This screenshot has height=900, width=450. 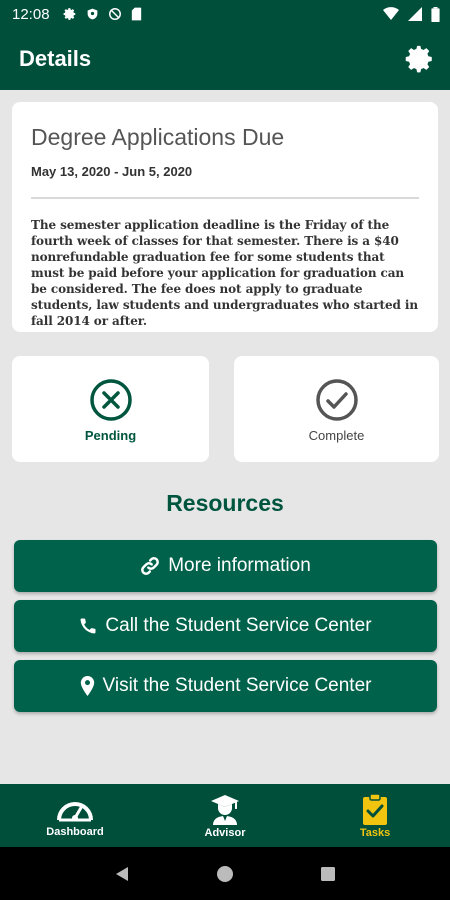 I want to click on link-icon, so click(x=150, y=566).